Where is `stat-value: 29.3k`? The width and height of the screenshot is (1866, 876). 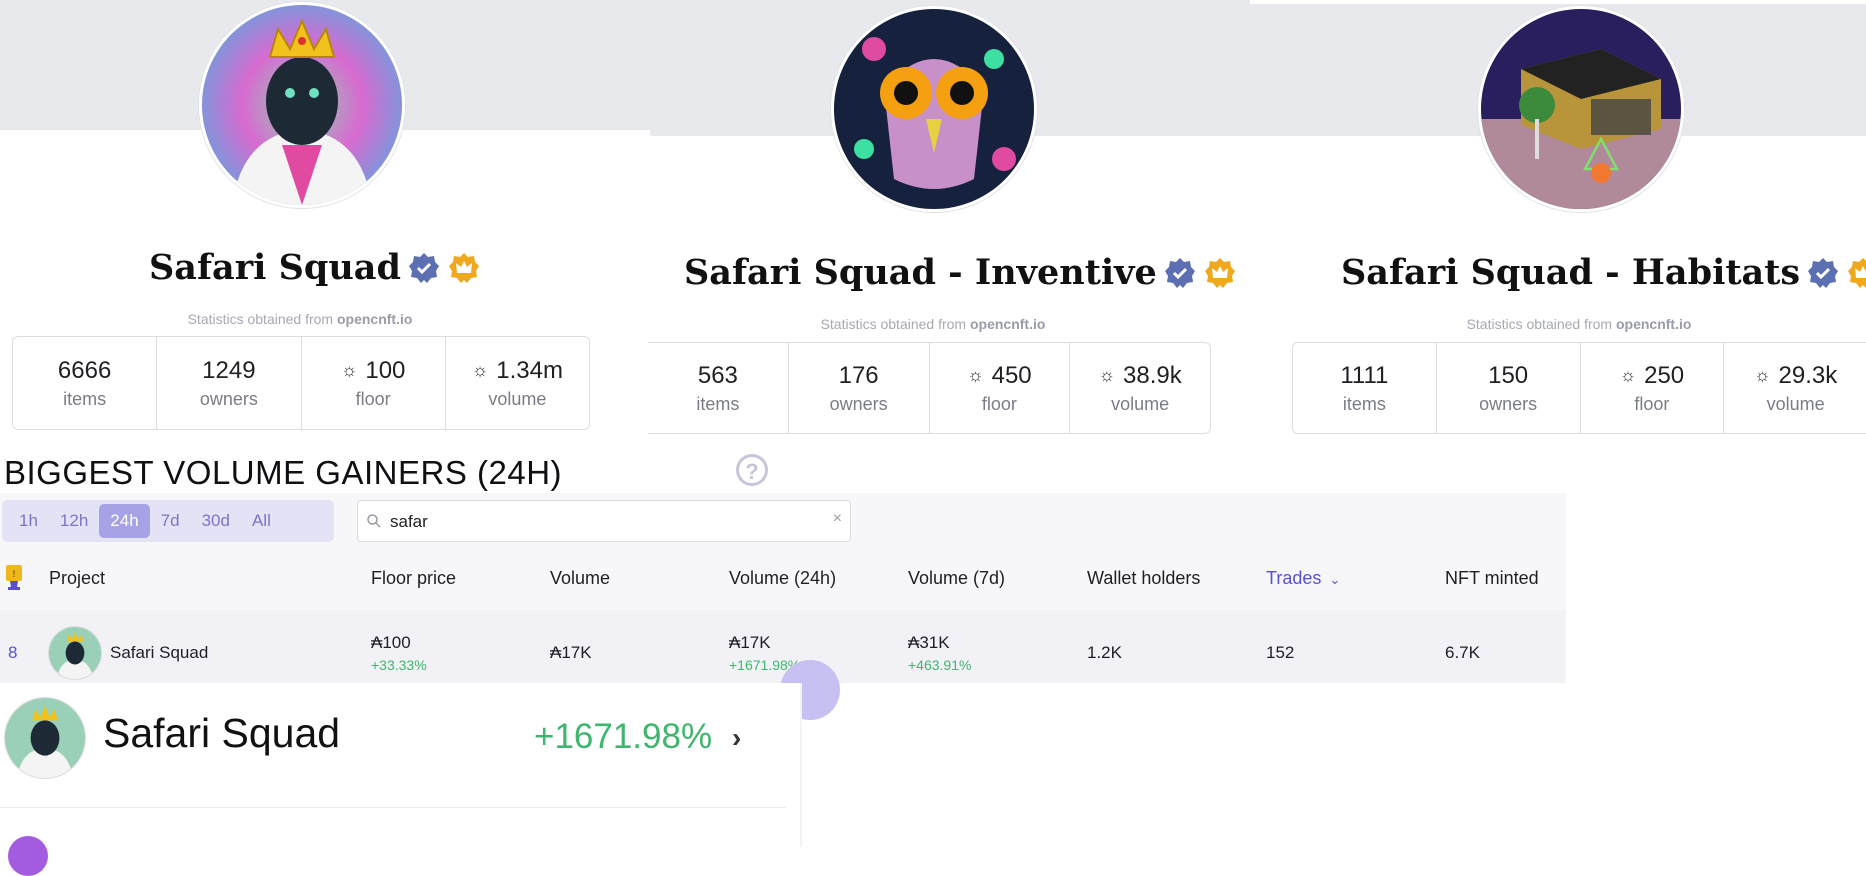 stat-value: 29.3k is located at coordinates (1808, 375).